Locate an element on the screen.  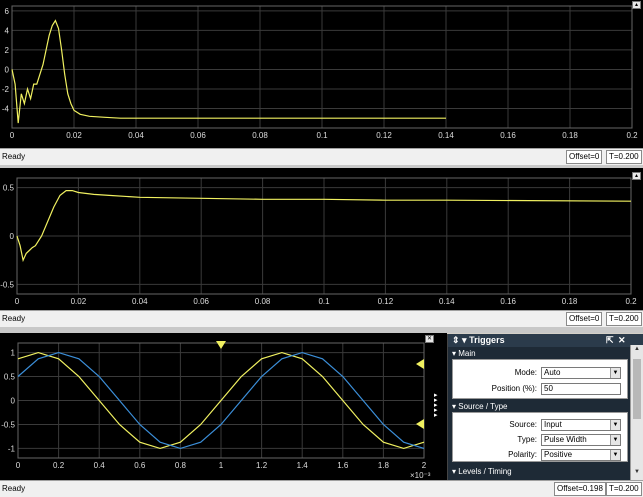
polarity-select: Positive ▼ is located at coordinates (581, 455).